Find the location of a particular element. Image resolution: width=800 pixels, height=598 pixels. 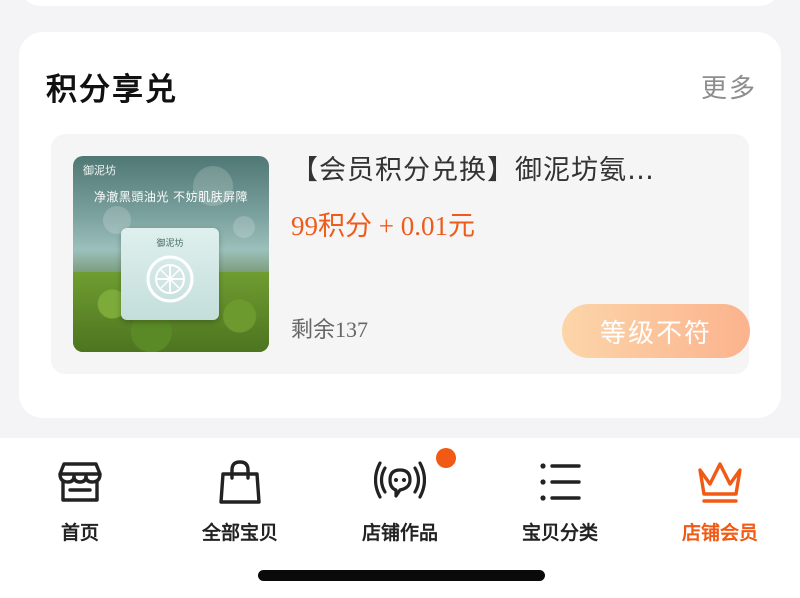

live-broadcast-icon is located at coordinates (400, 480).